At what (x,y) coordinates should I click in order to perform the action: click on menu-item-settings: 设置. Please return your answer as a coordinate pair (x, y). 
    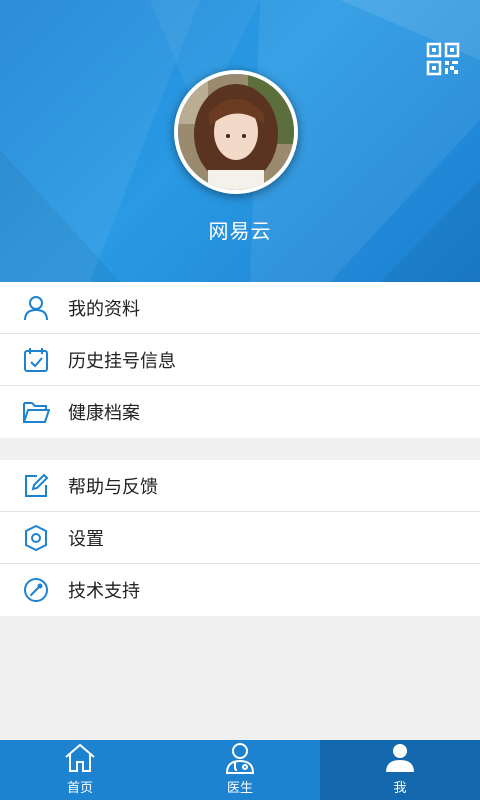
    Looking at the image, I should click on (240, 538).